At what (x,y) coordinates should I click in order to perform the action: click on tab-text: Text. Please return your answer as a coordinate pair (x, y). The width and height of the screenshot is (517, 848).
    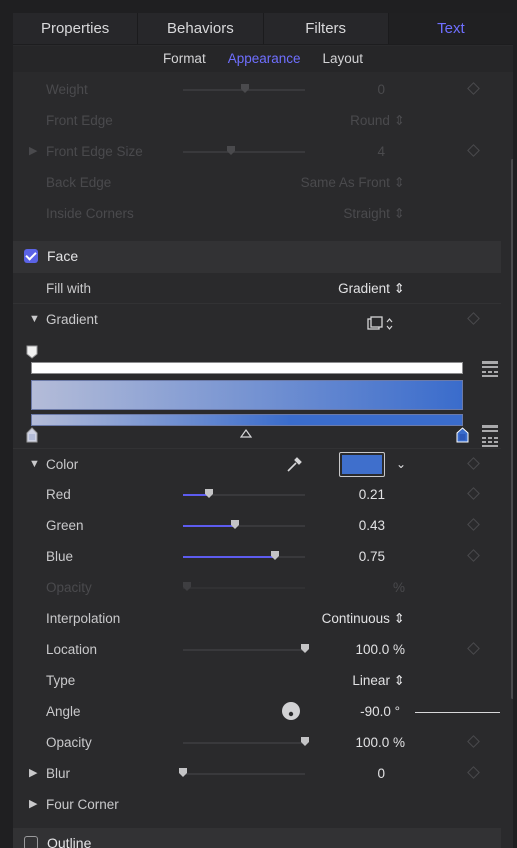
    Looking at the image, I should click on (450, 28).